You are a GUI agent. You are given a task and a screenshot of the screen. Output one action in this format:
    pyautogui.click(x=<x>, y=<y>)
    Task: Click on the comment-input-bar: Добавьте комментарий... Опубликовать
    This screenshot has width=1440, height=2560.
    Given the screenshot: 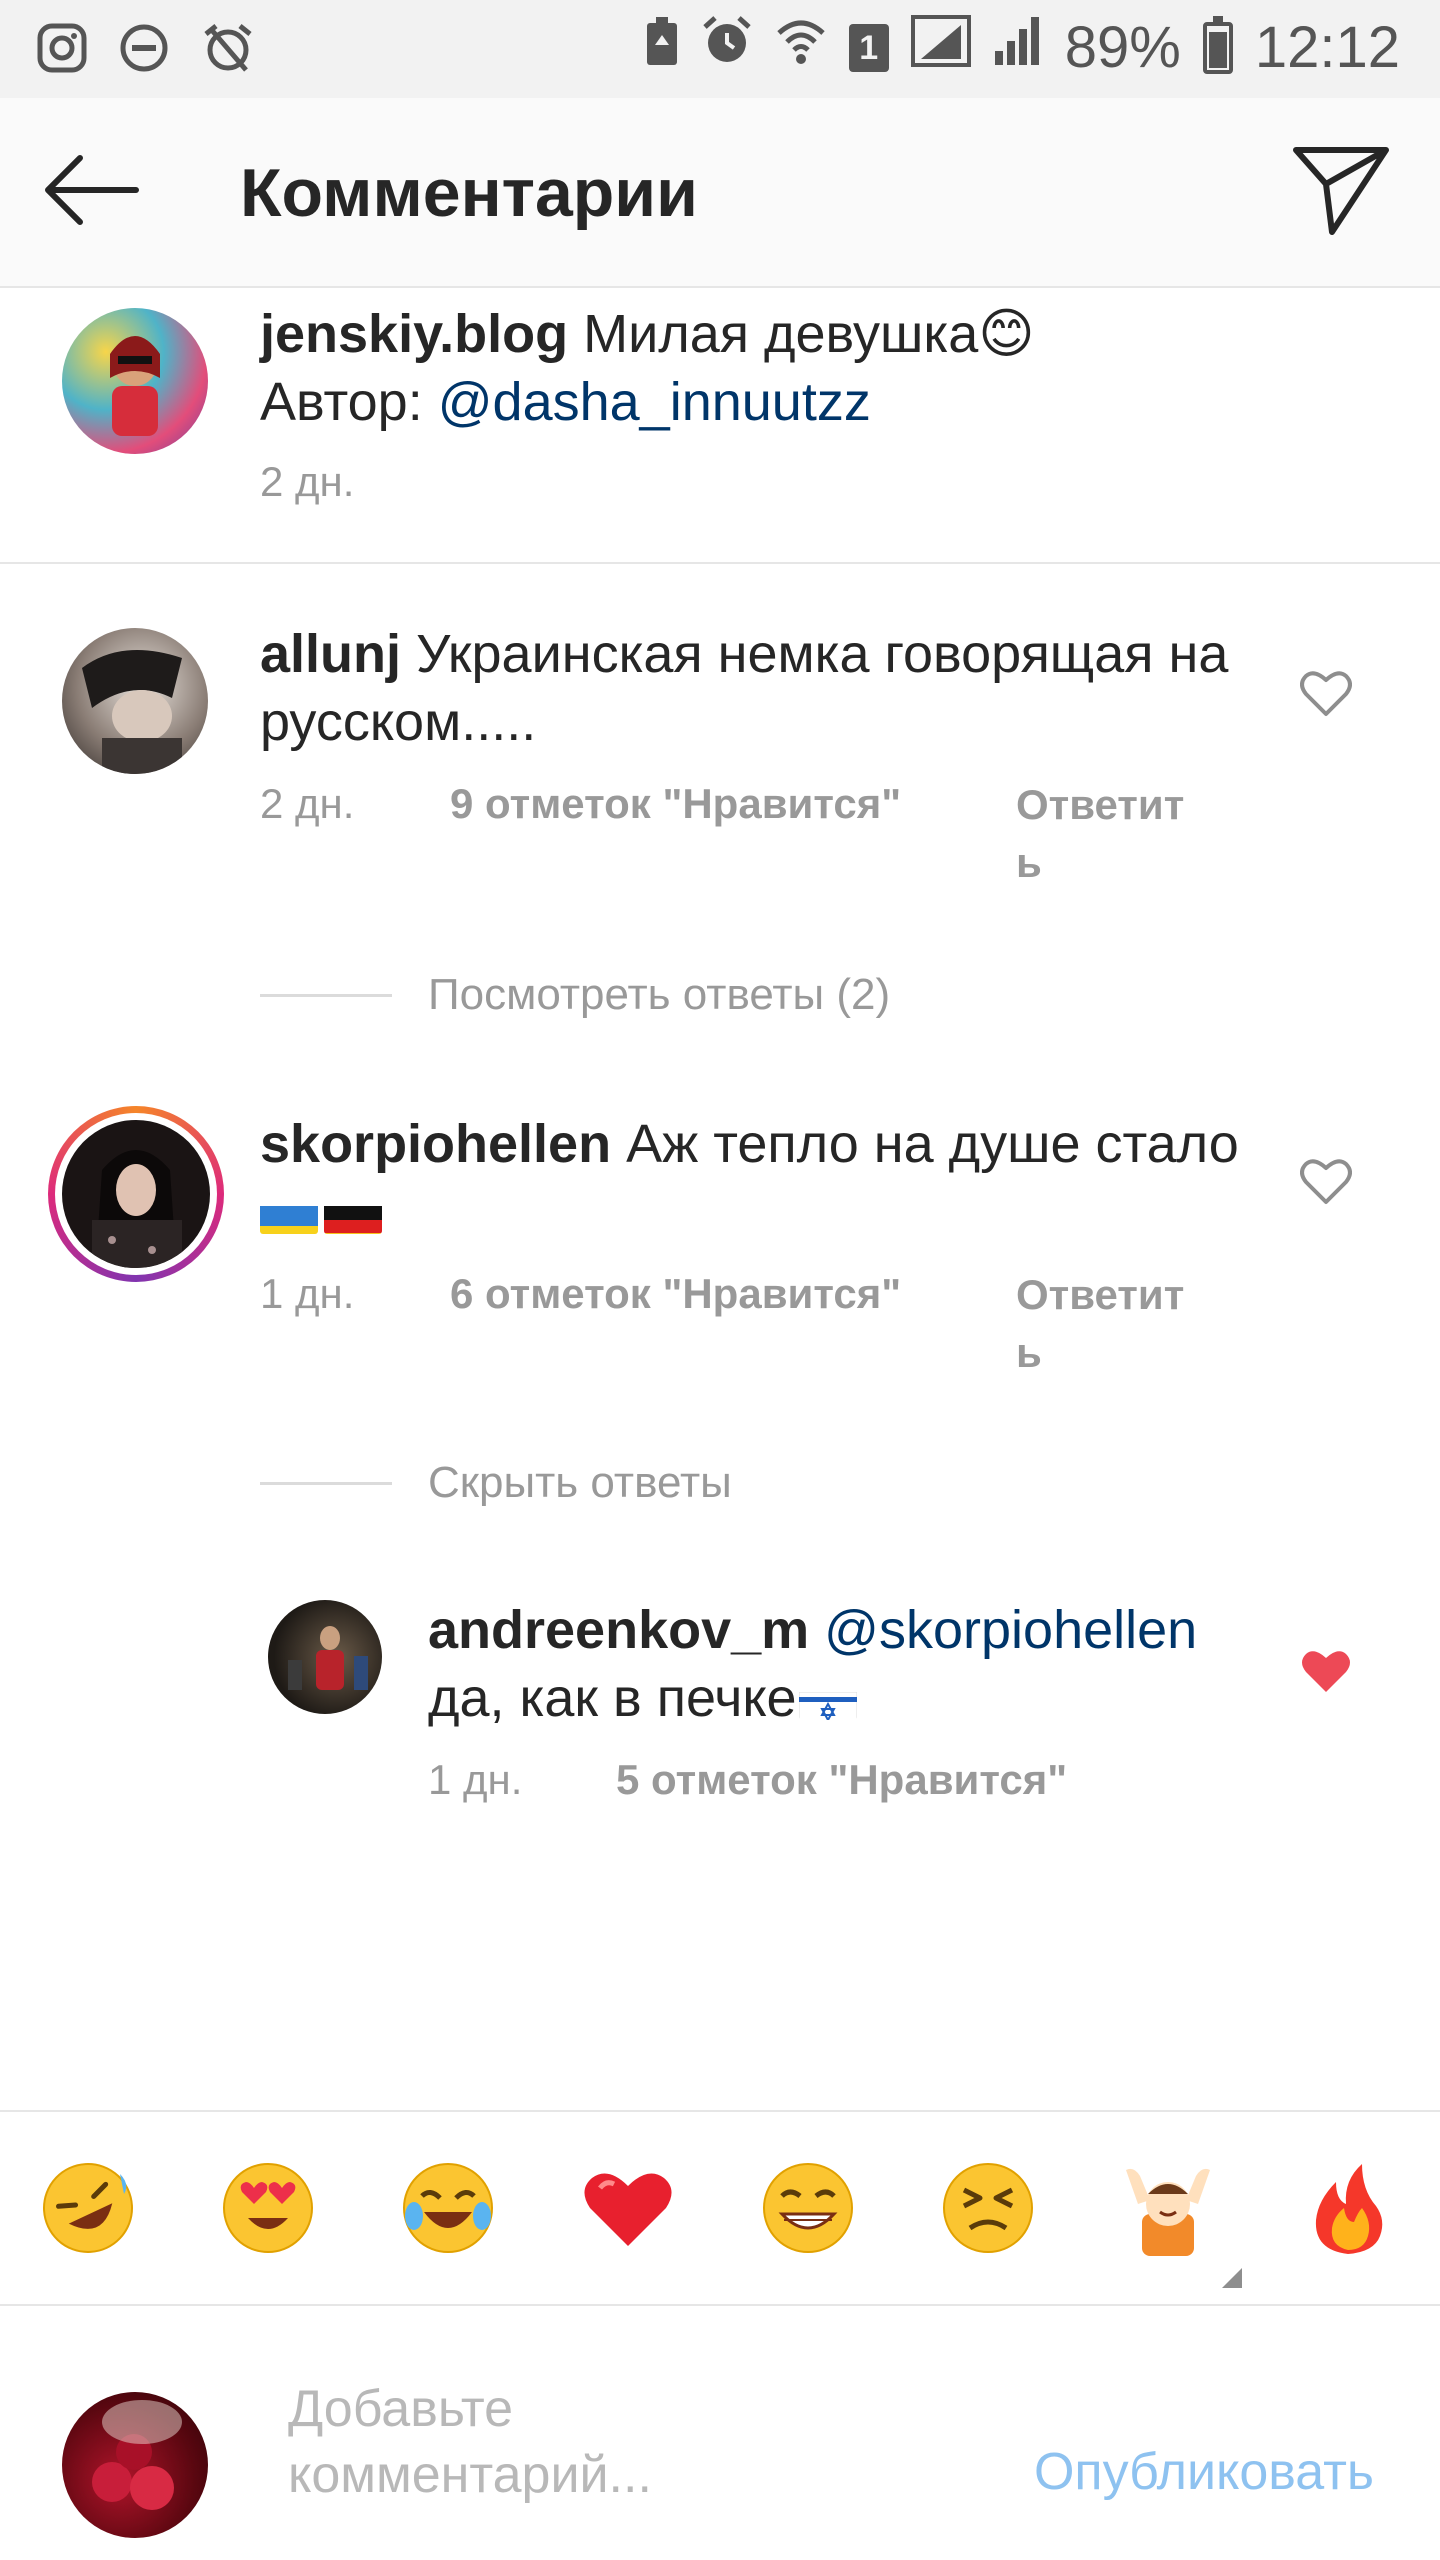 What is the action you would take?
    pyautogui.click(x=720, y=2433)
    